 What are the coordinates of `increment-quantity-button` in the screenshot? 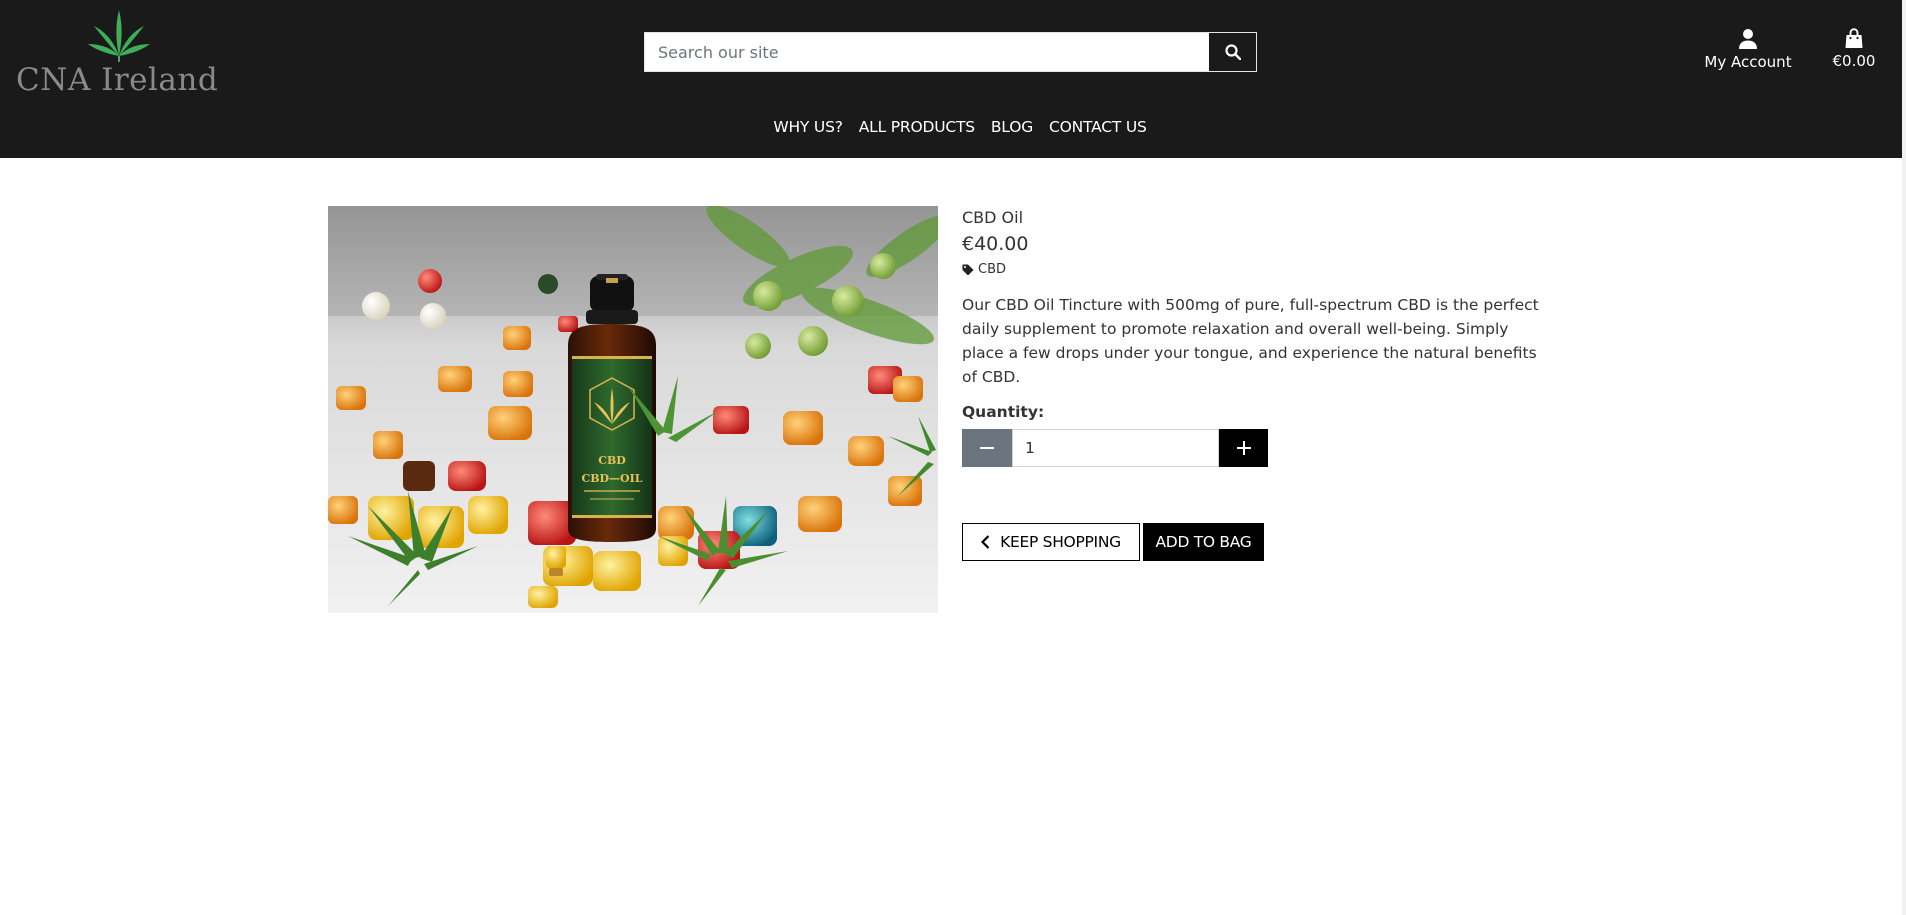 It's located at (1243, 448).